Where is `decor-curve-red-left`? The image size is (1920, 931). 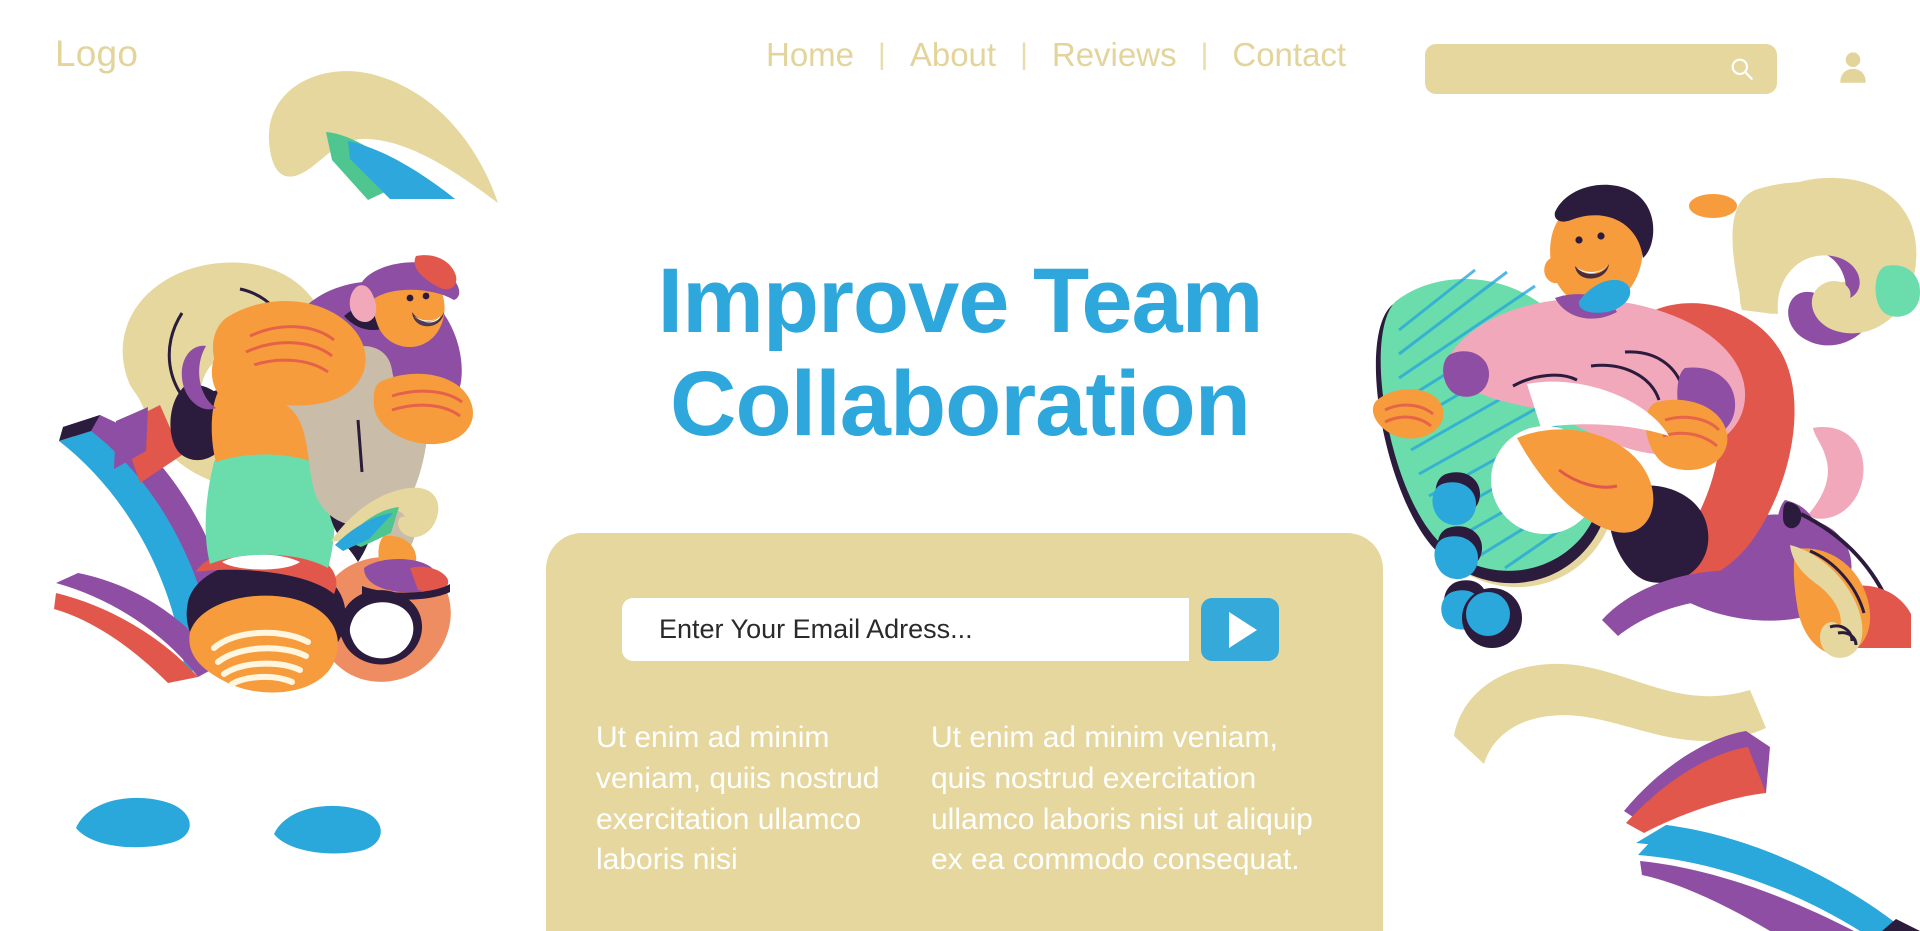 decor-curve-red-left is located at coordinates (137, 628).